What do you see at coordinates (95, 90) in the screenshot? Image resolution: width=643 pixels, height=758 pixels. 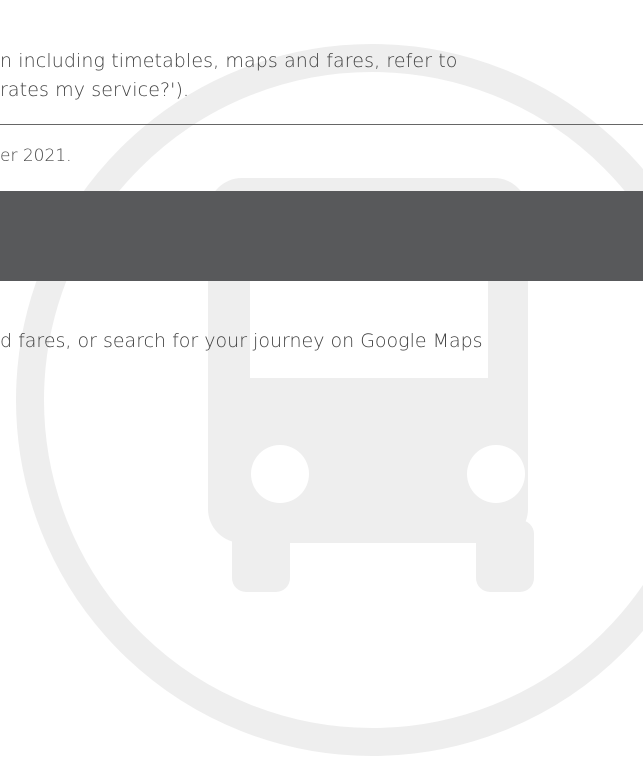 I see `intro-text-line-2: rates my service?').` at bounding box center [95, 90].